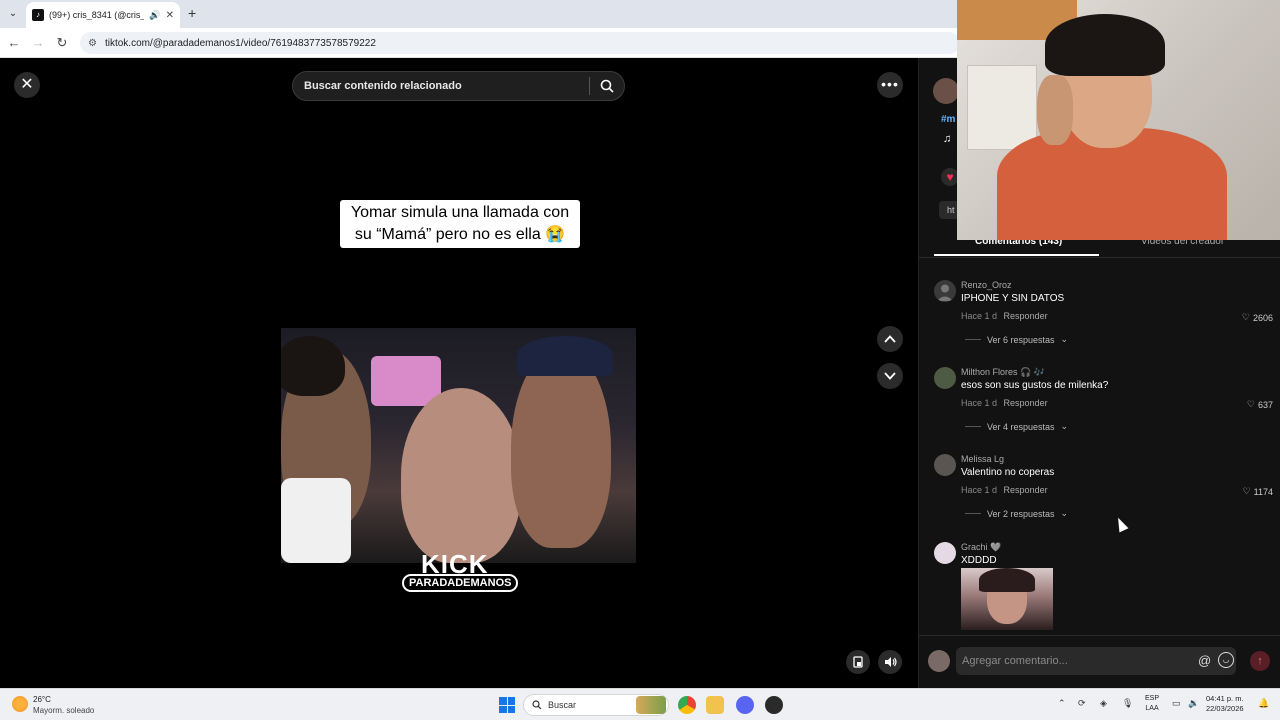  What do you see at coordinates (170, 15) in the screenshot?
I see `close-tab-icon: ✕` at bounding box center [170, 15].